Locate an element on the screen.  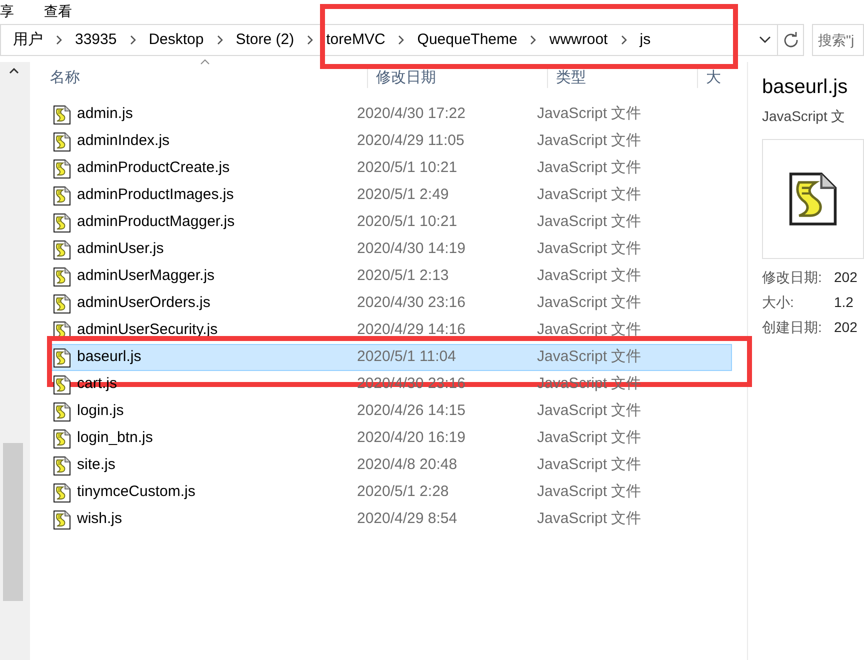
refresh-icon is located at coordinates (790, 40).